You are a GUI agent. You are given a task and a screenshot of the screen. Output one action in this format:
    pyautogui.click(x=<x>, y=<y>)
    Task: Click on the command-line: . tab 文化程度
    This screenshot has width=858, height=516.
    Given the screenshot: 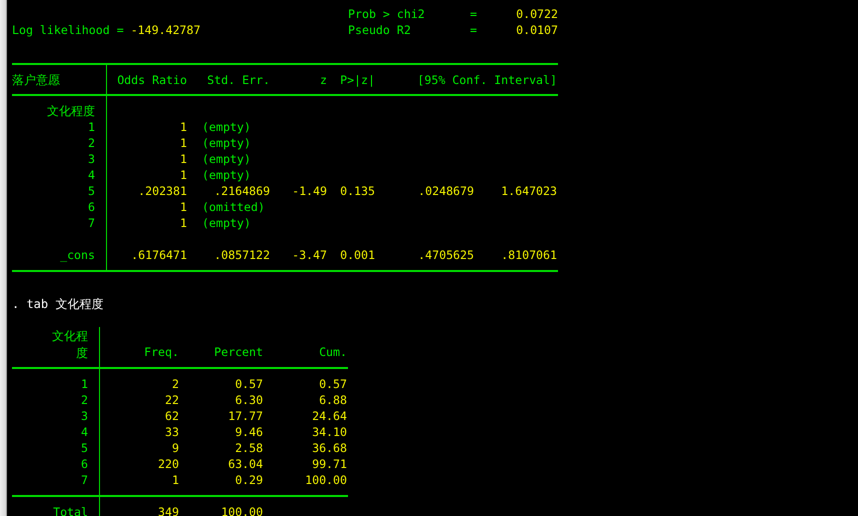 What is the action you would take?
    pyautogui.click(x=58, y=304)
    